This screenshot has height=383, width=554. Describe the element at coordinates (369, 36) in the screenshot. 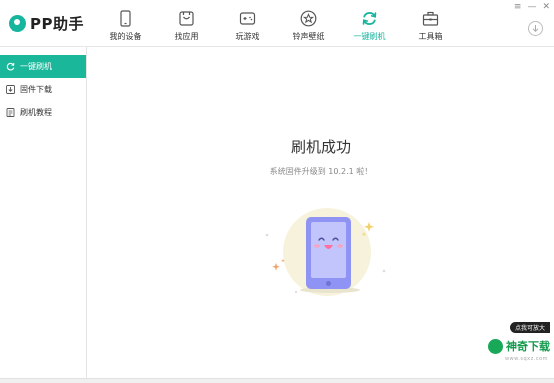

I see `tab-label: 一键刷机` at that location.